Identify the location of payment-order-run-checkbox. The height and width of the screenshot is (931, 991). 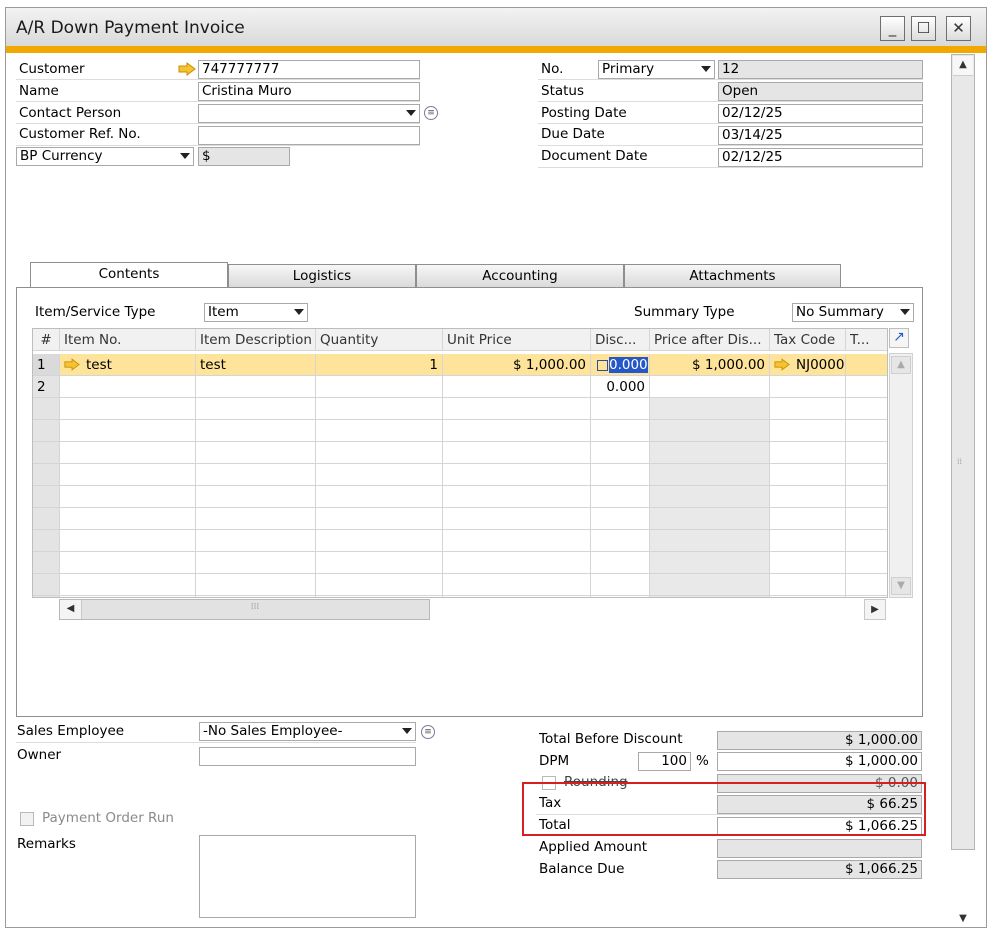
(27, 819).